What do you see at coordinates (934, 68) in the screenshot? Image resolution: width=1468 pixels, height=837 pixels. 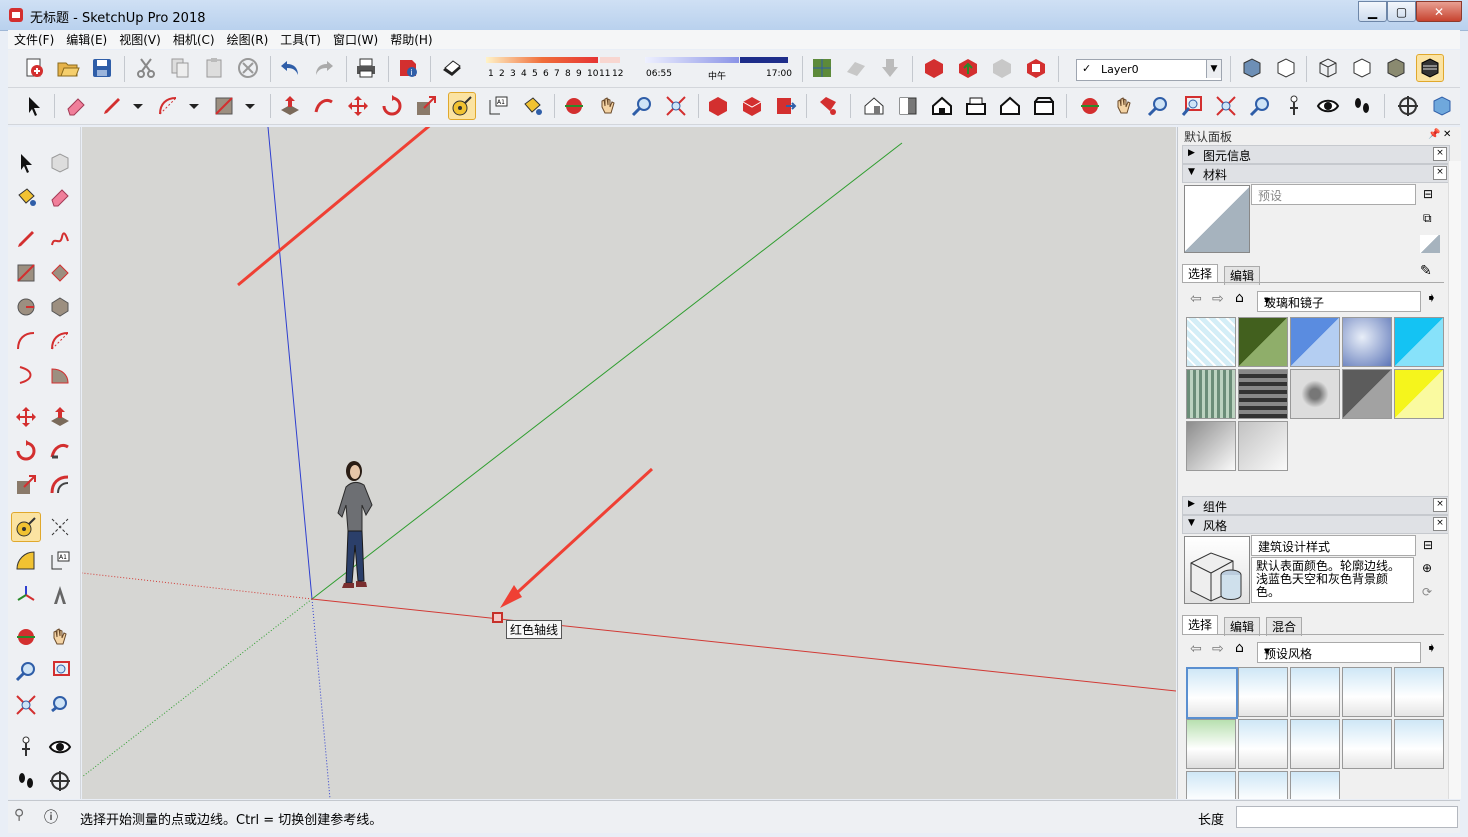 I see `warehouse-icon` at bounding box center [934, 68].